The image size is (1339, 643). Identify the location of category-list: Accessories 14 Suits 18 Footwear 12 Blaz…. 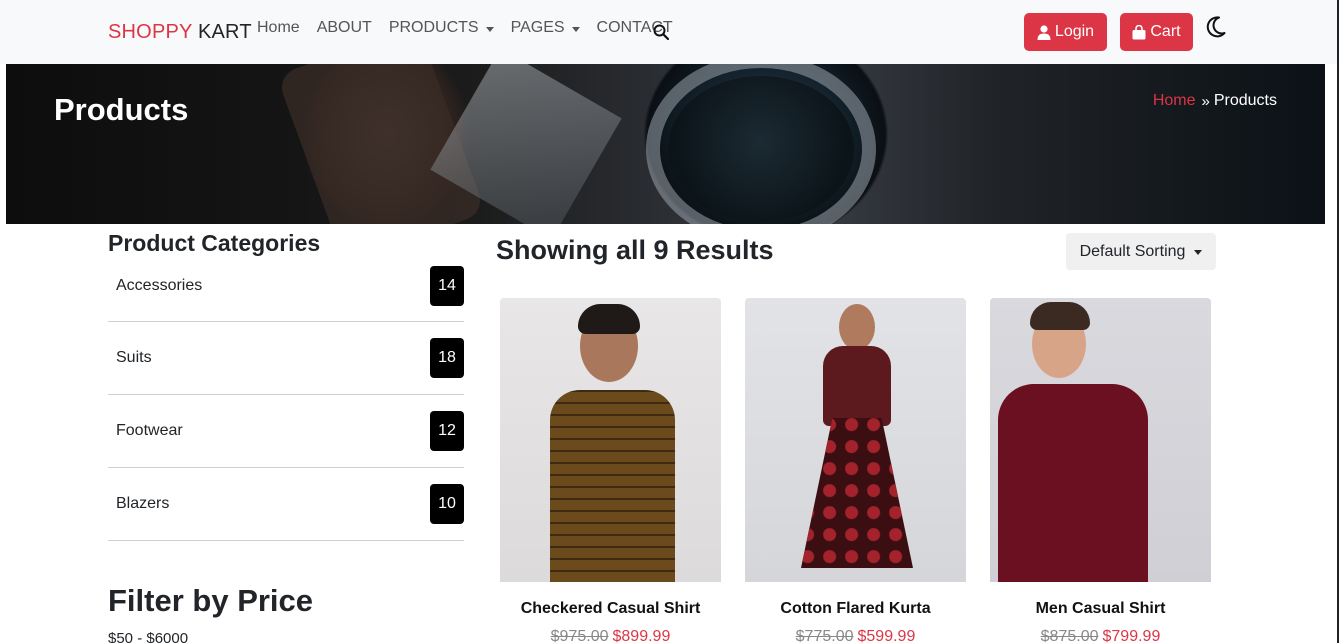
(286, 395).